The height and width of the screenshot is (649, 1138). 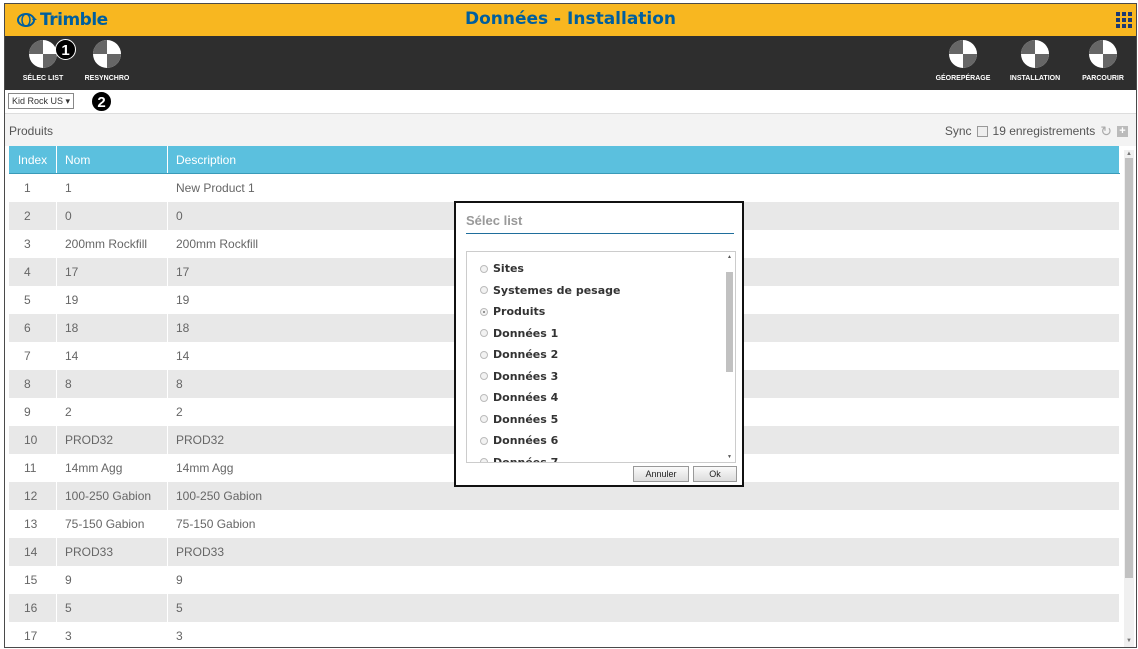 I want to click on list-option: Données 3, so click(x=519, y=376).